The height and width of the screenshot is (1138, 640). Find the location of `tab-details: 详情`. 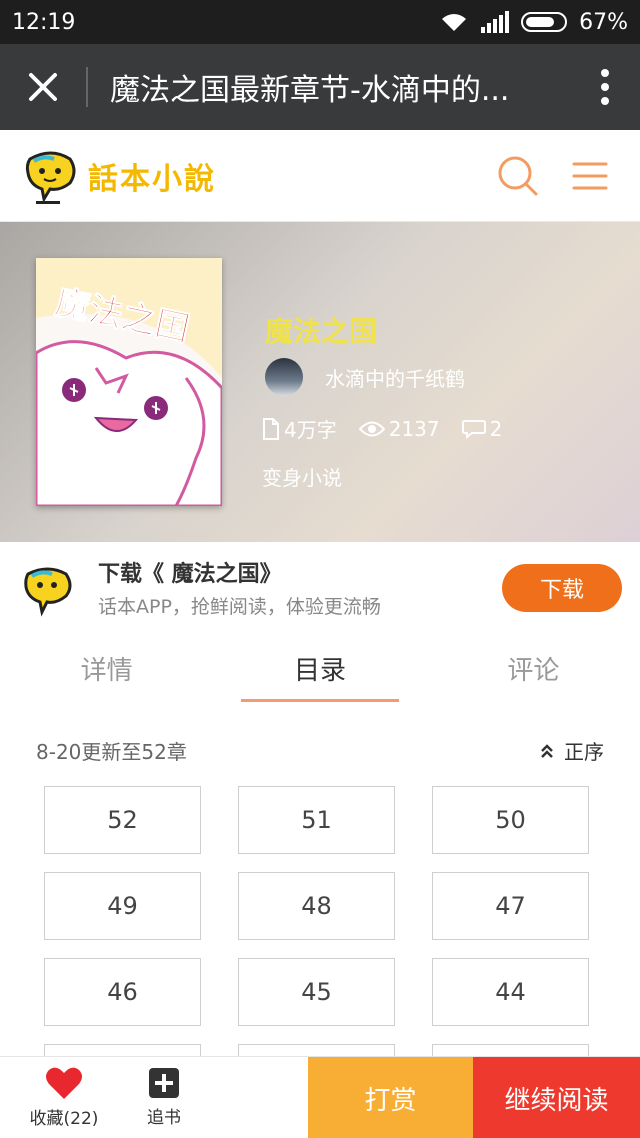

tab-details: 详情 is located at coordinates (106, 668).